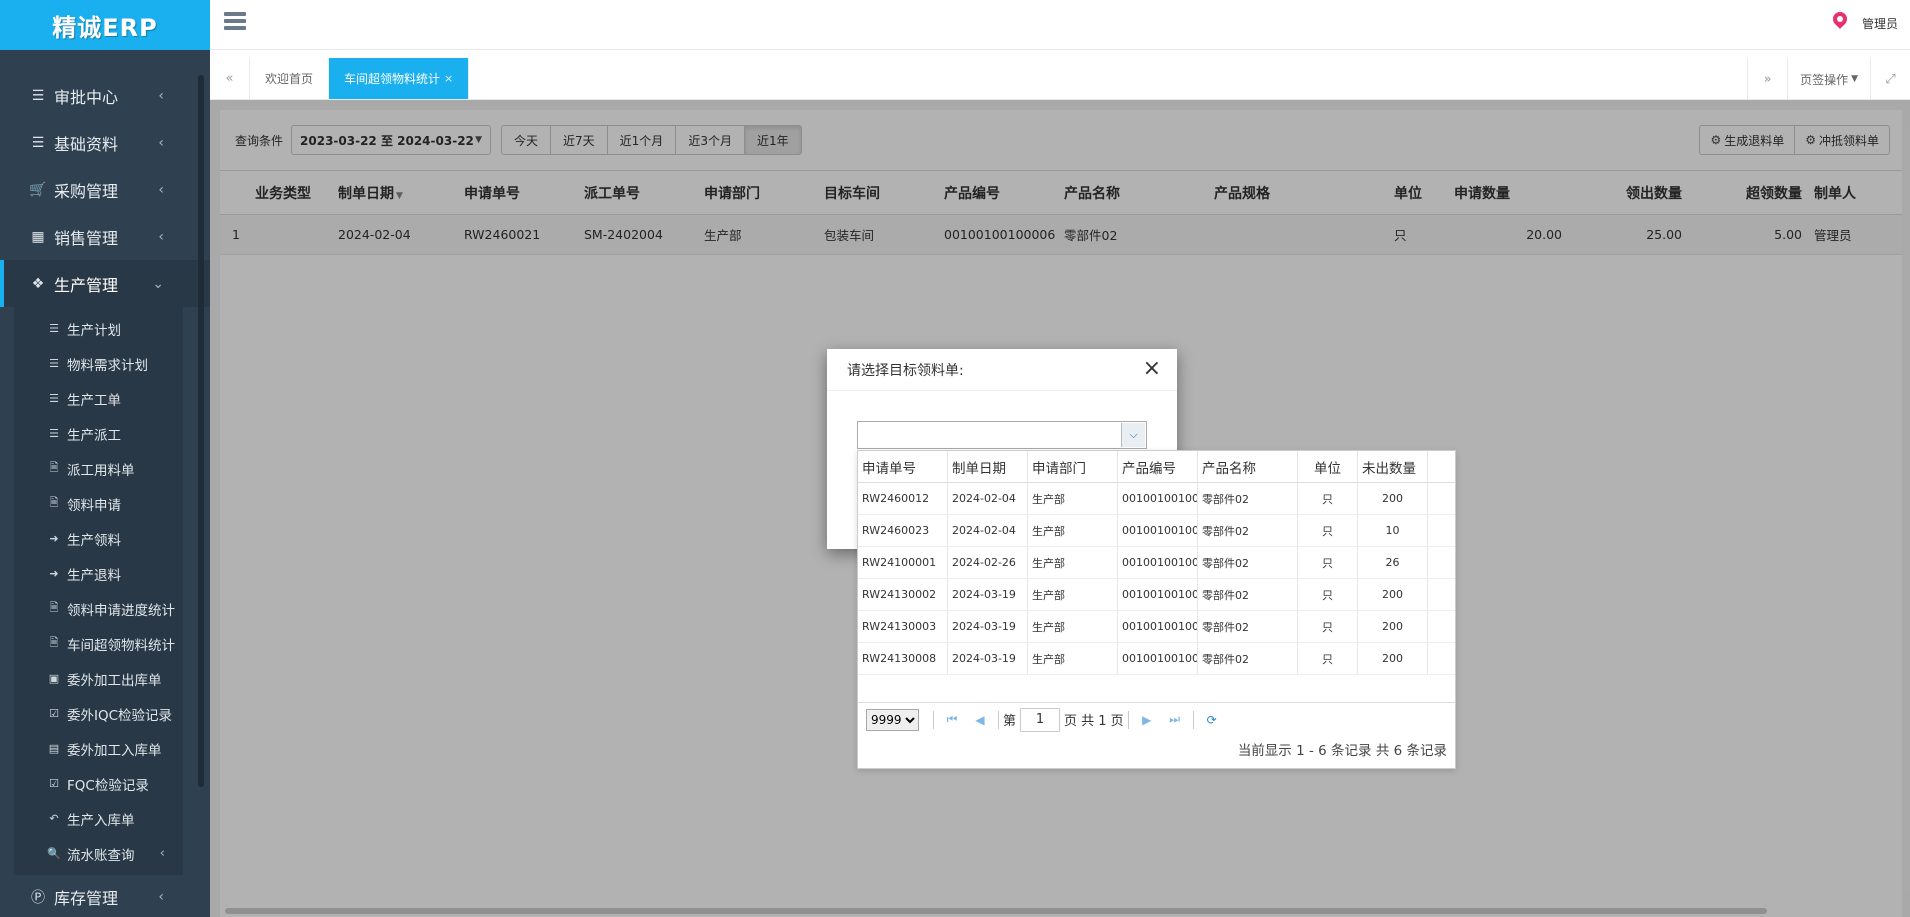 The width and height of the screenshot is (1910, 917). Describe the element at coordinates (1767, 79) in the screenshot. I see `tabs-scroll-right-icon: »` at that location.